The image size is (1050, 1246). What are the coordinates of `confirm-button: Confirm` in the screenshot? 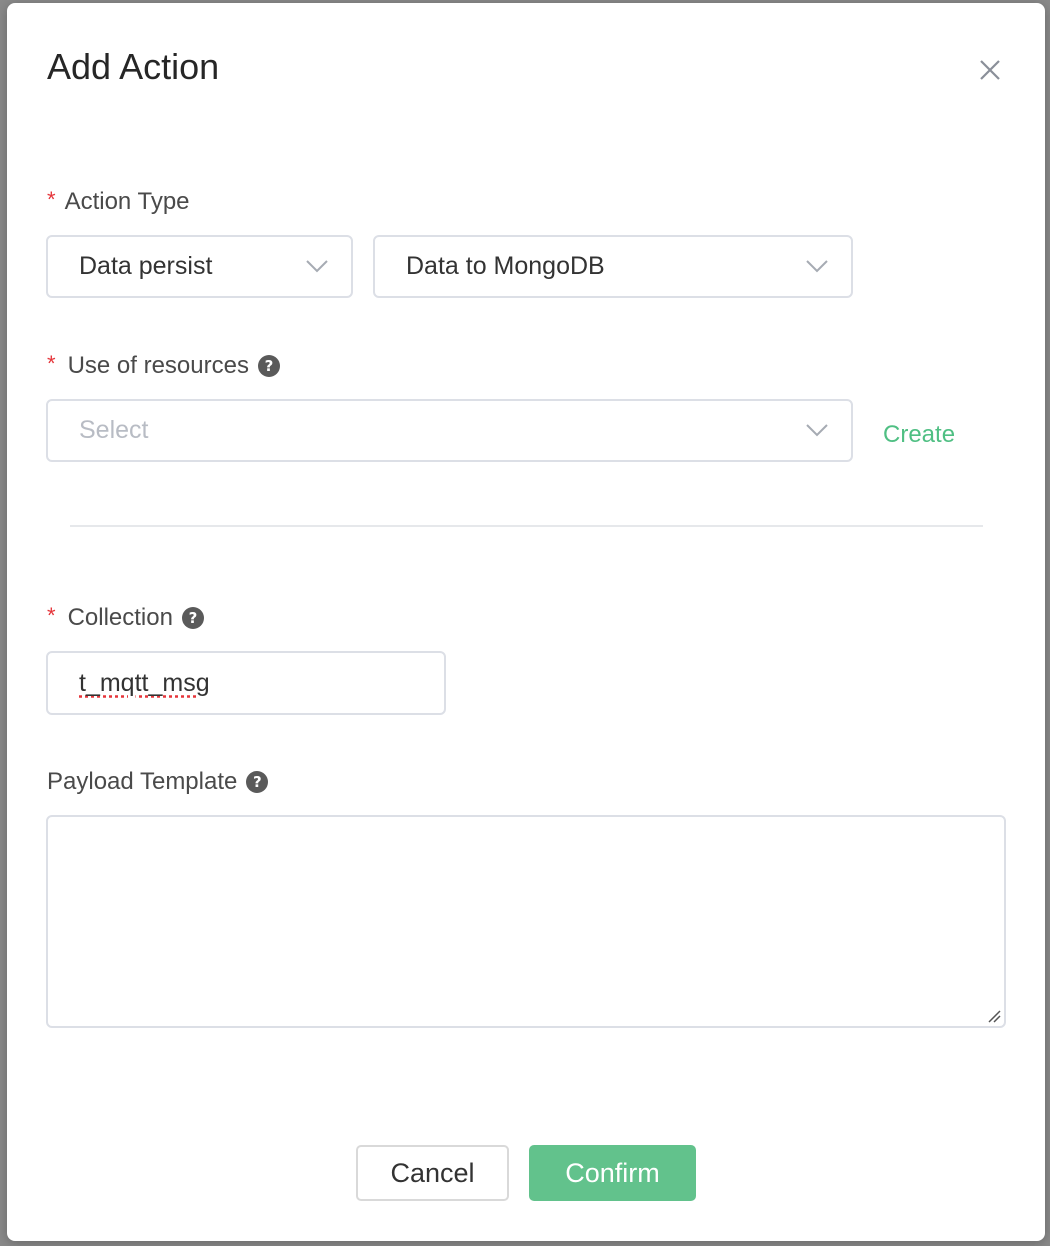 It's located at (612, 1173).